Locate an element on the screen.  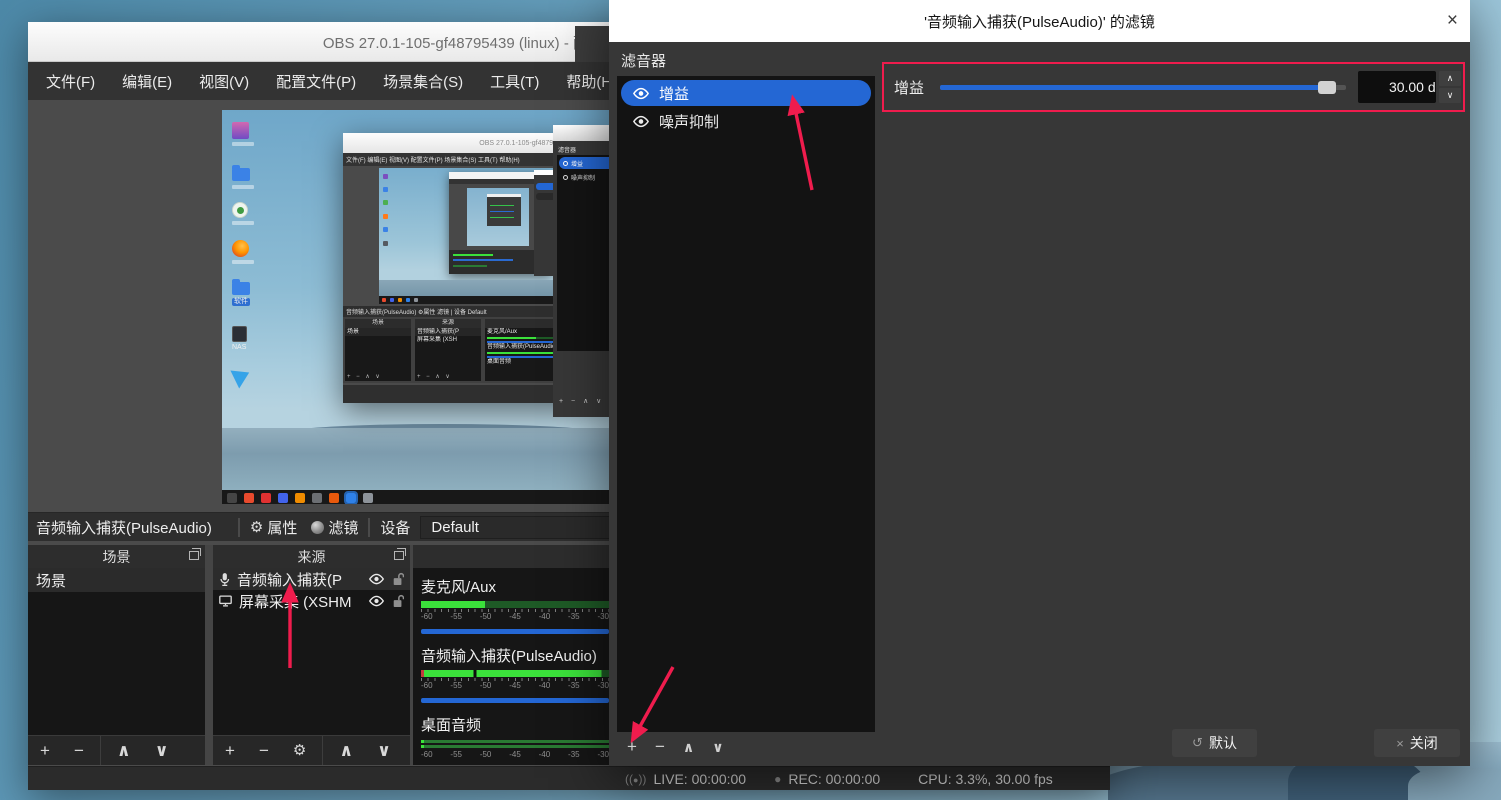
close-x-icon: × is located at coordinates (1400, 743).